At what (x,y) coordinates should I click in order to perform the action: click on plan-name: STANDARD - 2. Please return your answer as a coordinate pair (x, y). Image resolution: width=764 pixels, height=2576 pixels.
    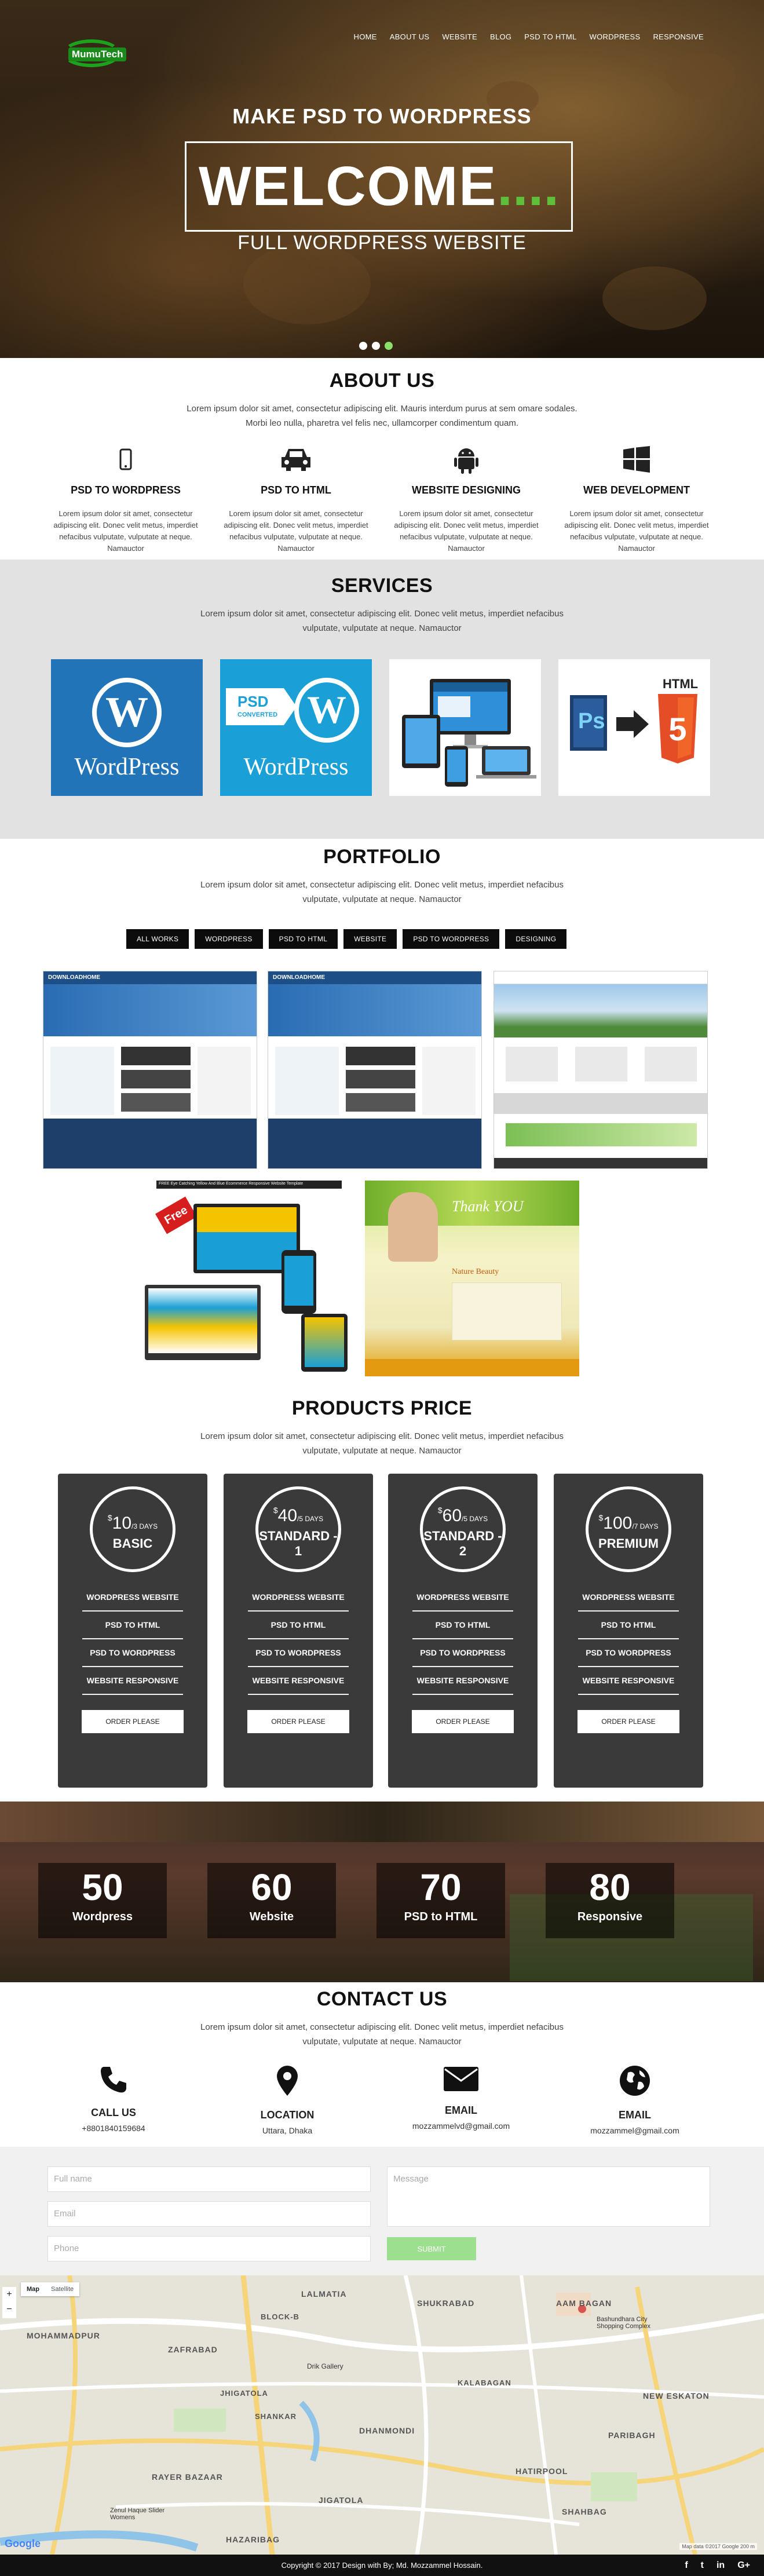
    Looking at the image, I should click on (462, 1543).